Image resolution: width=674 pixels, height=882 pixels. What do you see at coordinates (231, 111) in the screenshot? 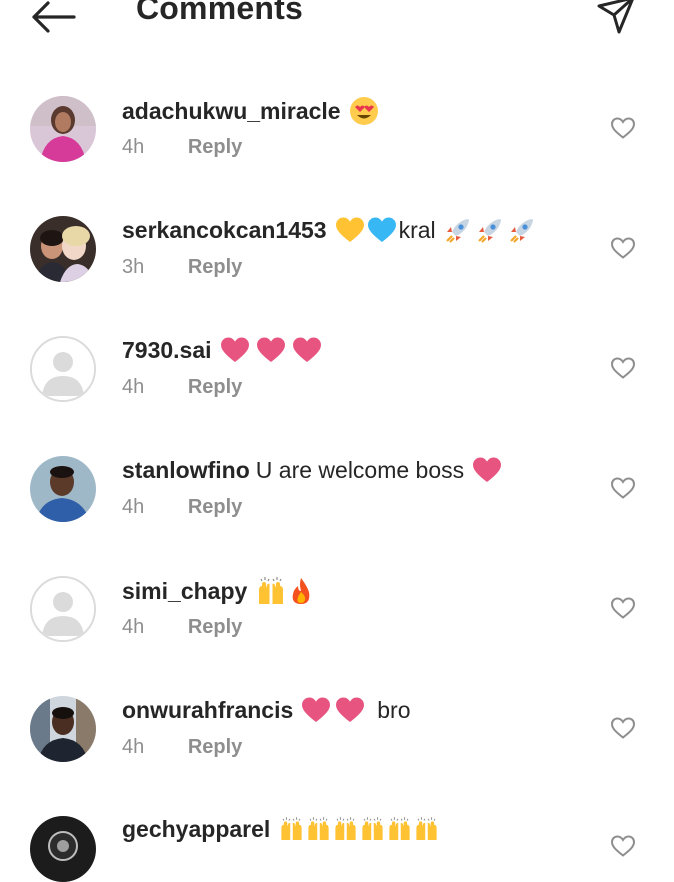
I see `comment-username: adachukwu_miracle` at bounding box center [231, 111].